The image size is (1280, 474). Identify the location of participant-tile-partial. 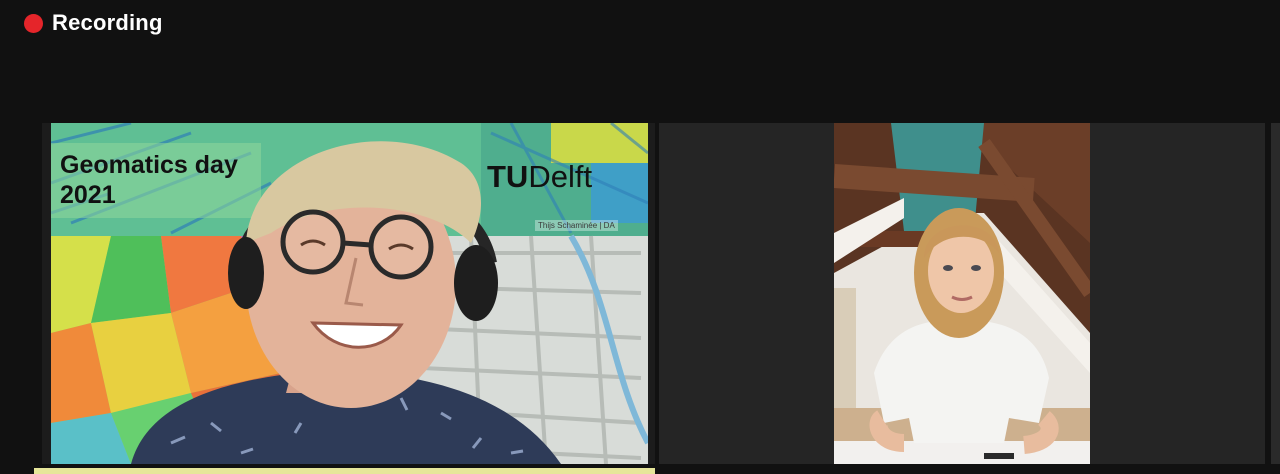
(1275, 293).